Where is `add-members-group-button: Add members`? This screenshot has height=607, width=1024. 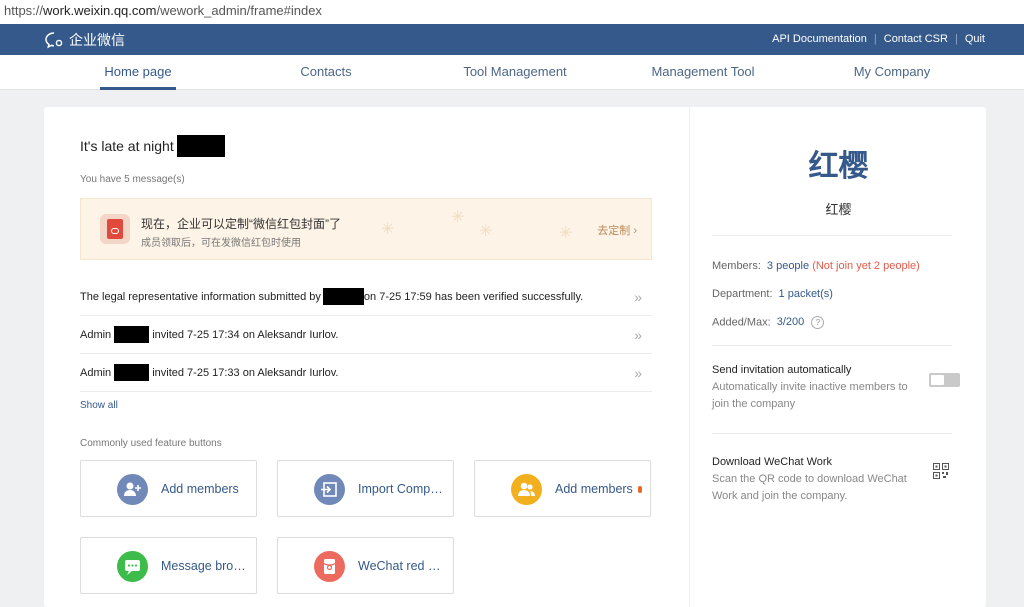 add-members-group-button: Add members is located at coordinates (562, 488).